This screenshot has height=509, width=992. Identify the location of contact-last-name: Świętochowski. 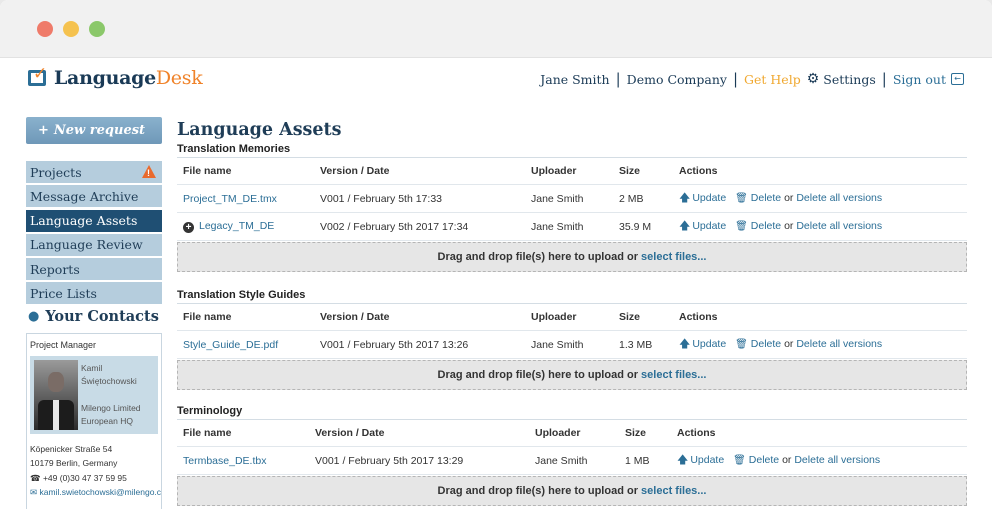
(109, 380).